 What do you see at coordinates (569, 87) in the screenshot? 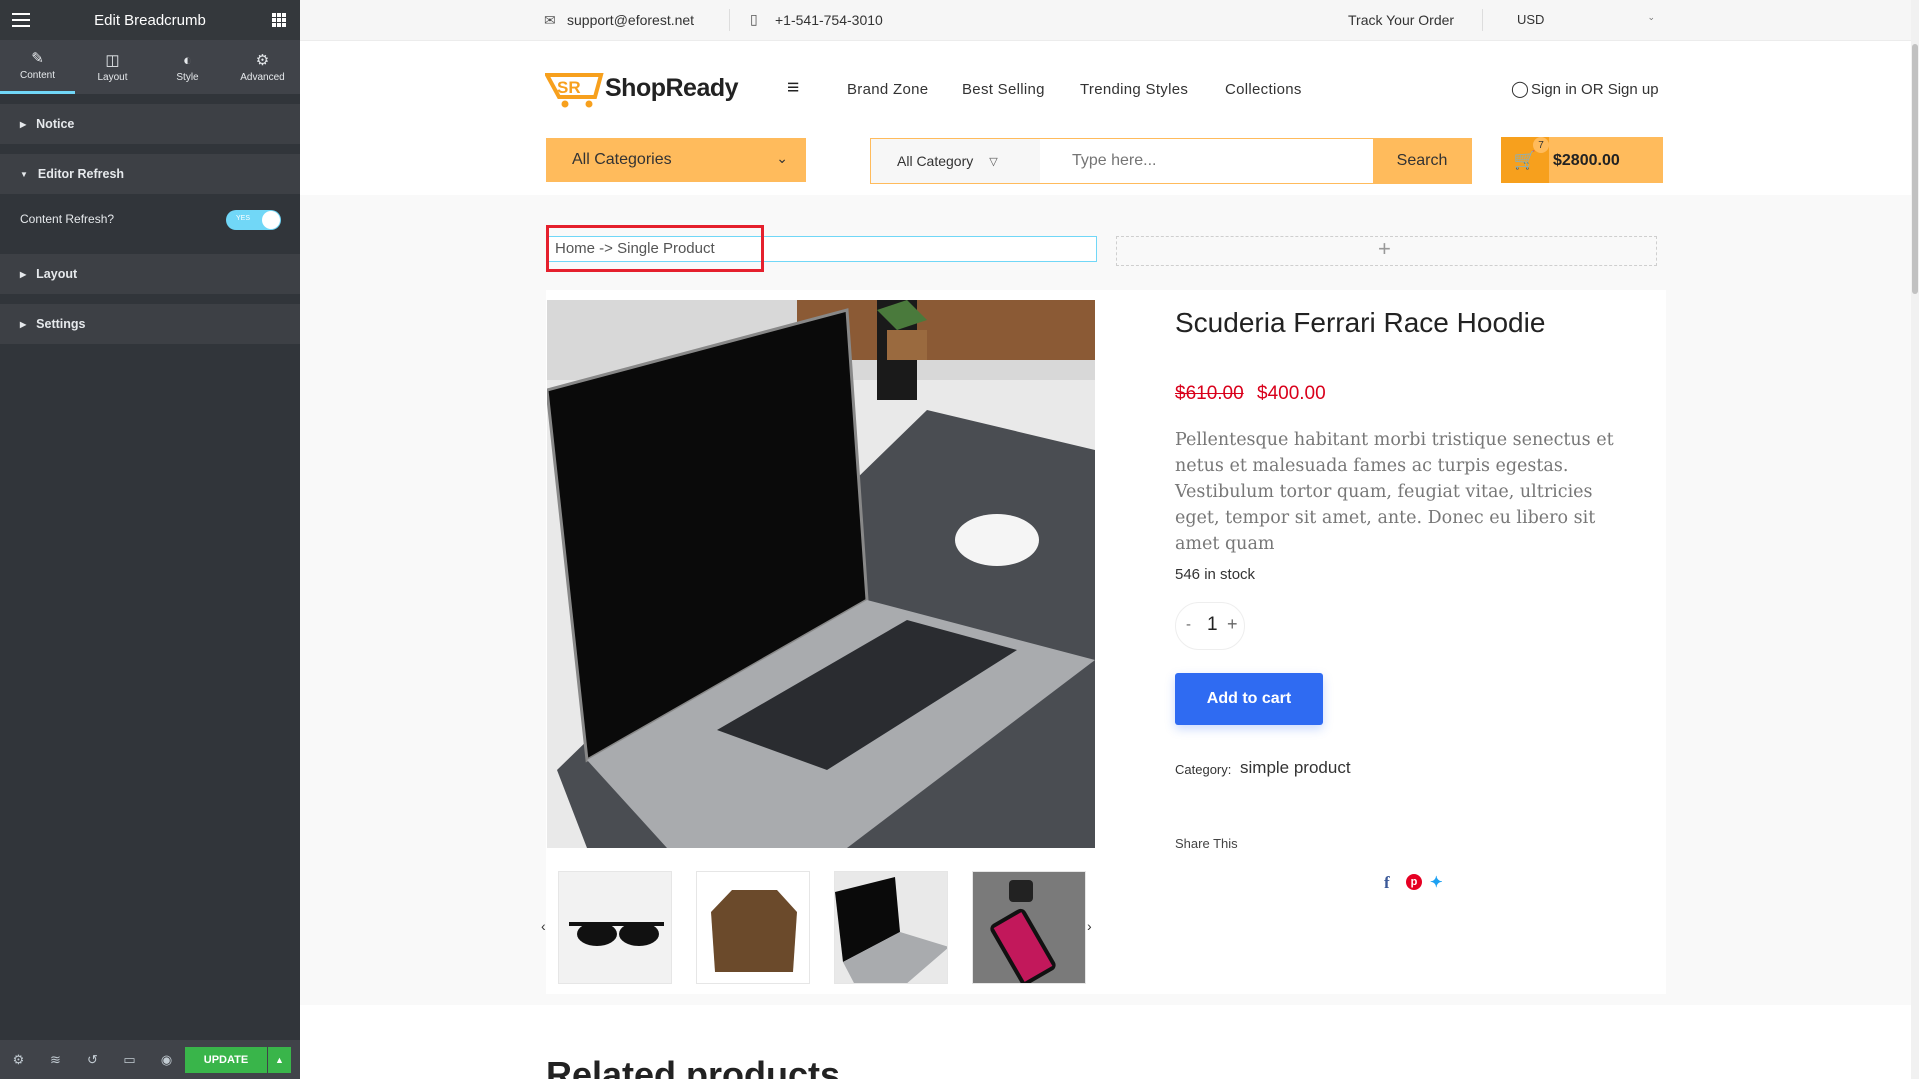
I see `svg-text: SR` at bounding box center [569, 87].